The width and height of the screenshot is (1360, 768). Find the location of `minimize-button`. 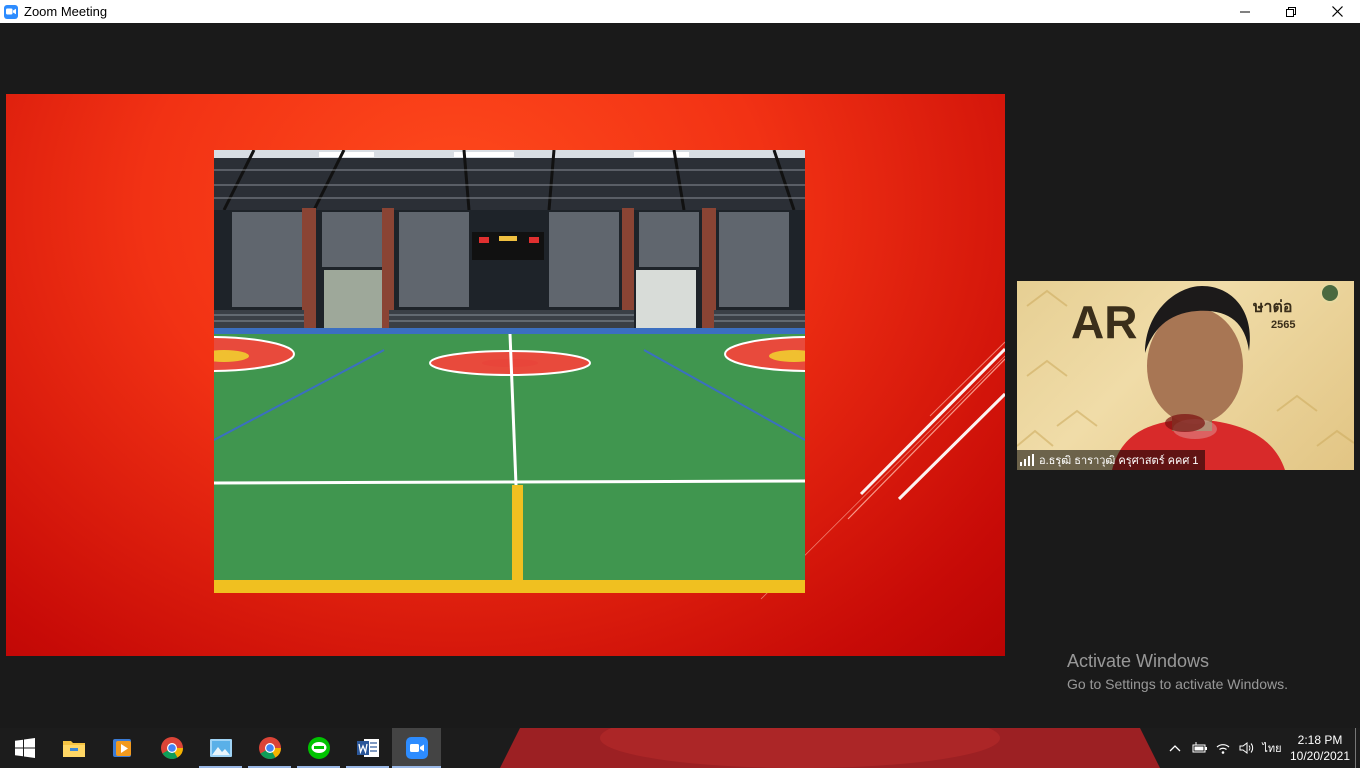

minimize-button is located at coordinates (1245, 11).